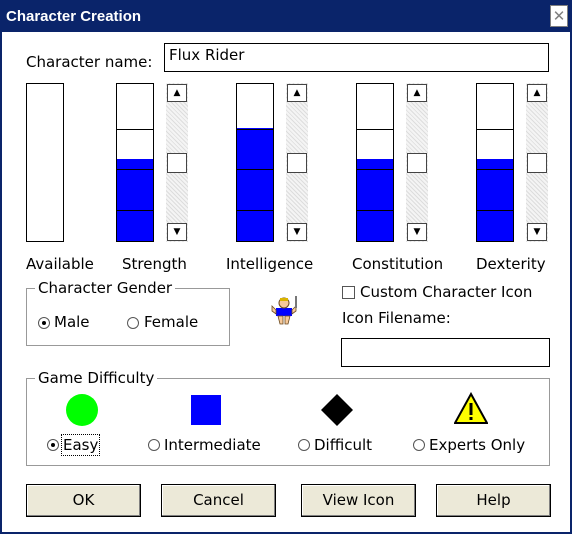 This screenshot has width=572, height=534. What do you see at coordinates (154, 445) in the screenshot?
I see `intermediate-radio` at bounding box center [154, 445].